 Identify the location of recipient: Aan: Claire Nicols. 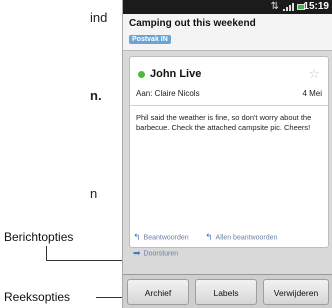
(168, 93).